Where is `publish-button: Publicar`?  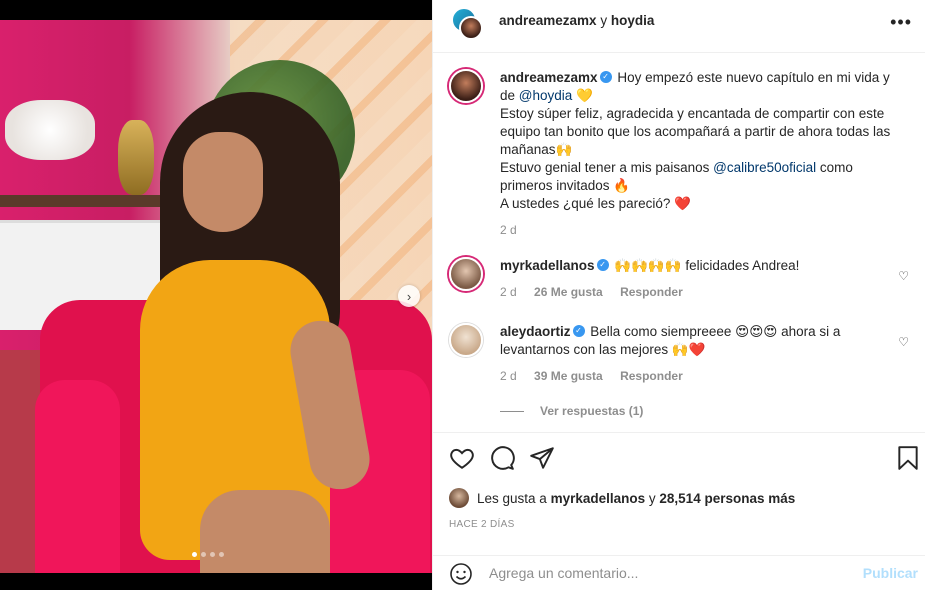 publish-button: Publicar is located at coordinates (890, 573).